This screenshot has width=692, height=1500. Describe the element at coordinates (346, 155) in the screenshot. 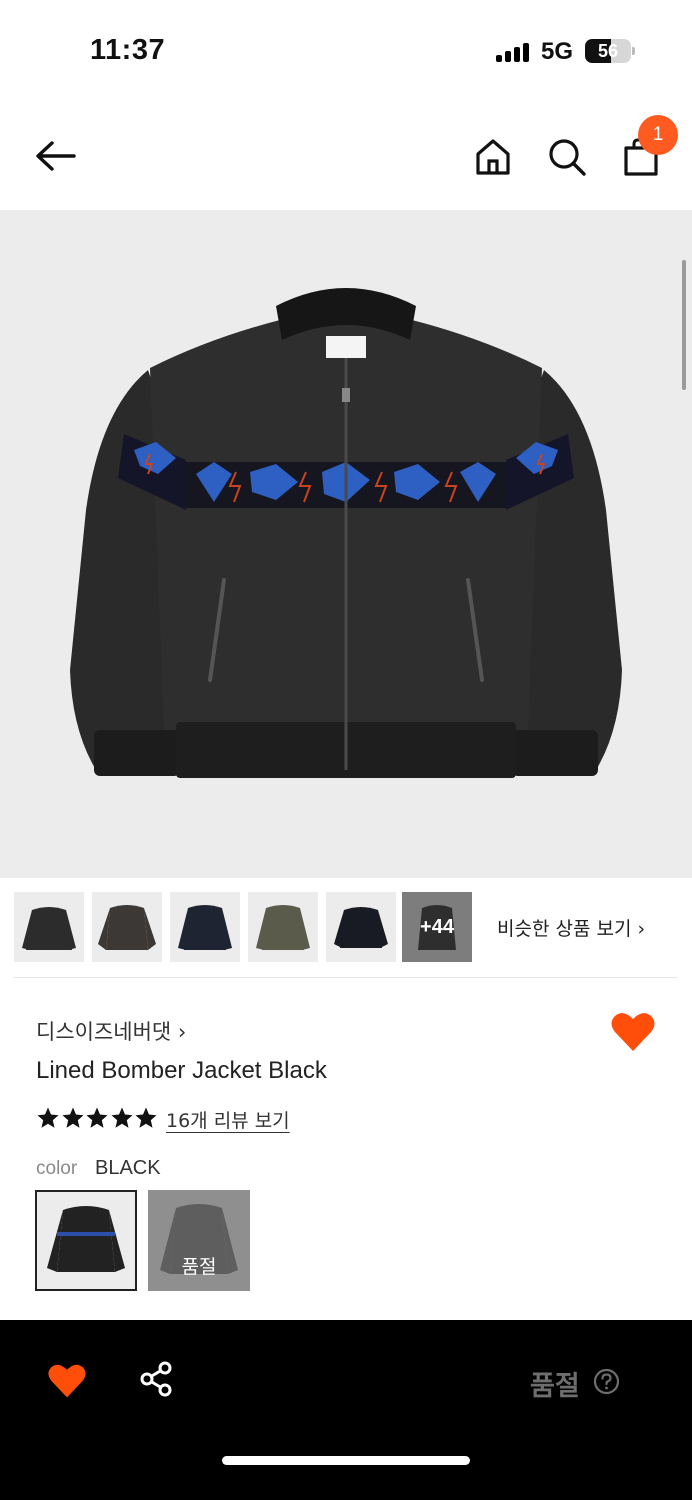

I see `top-nav-bar` at that location.